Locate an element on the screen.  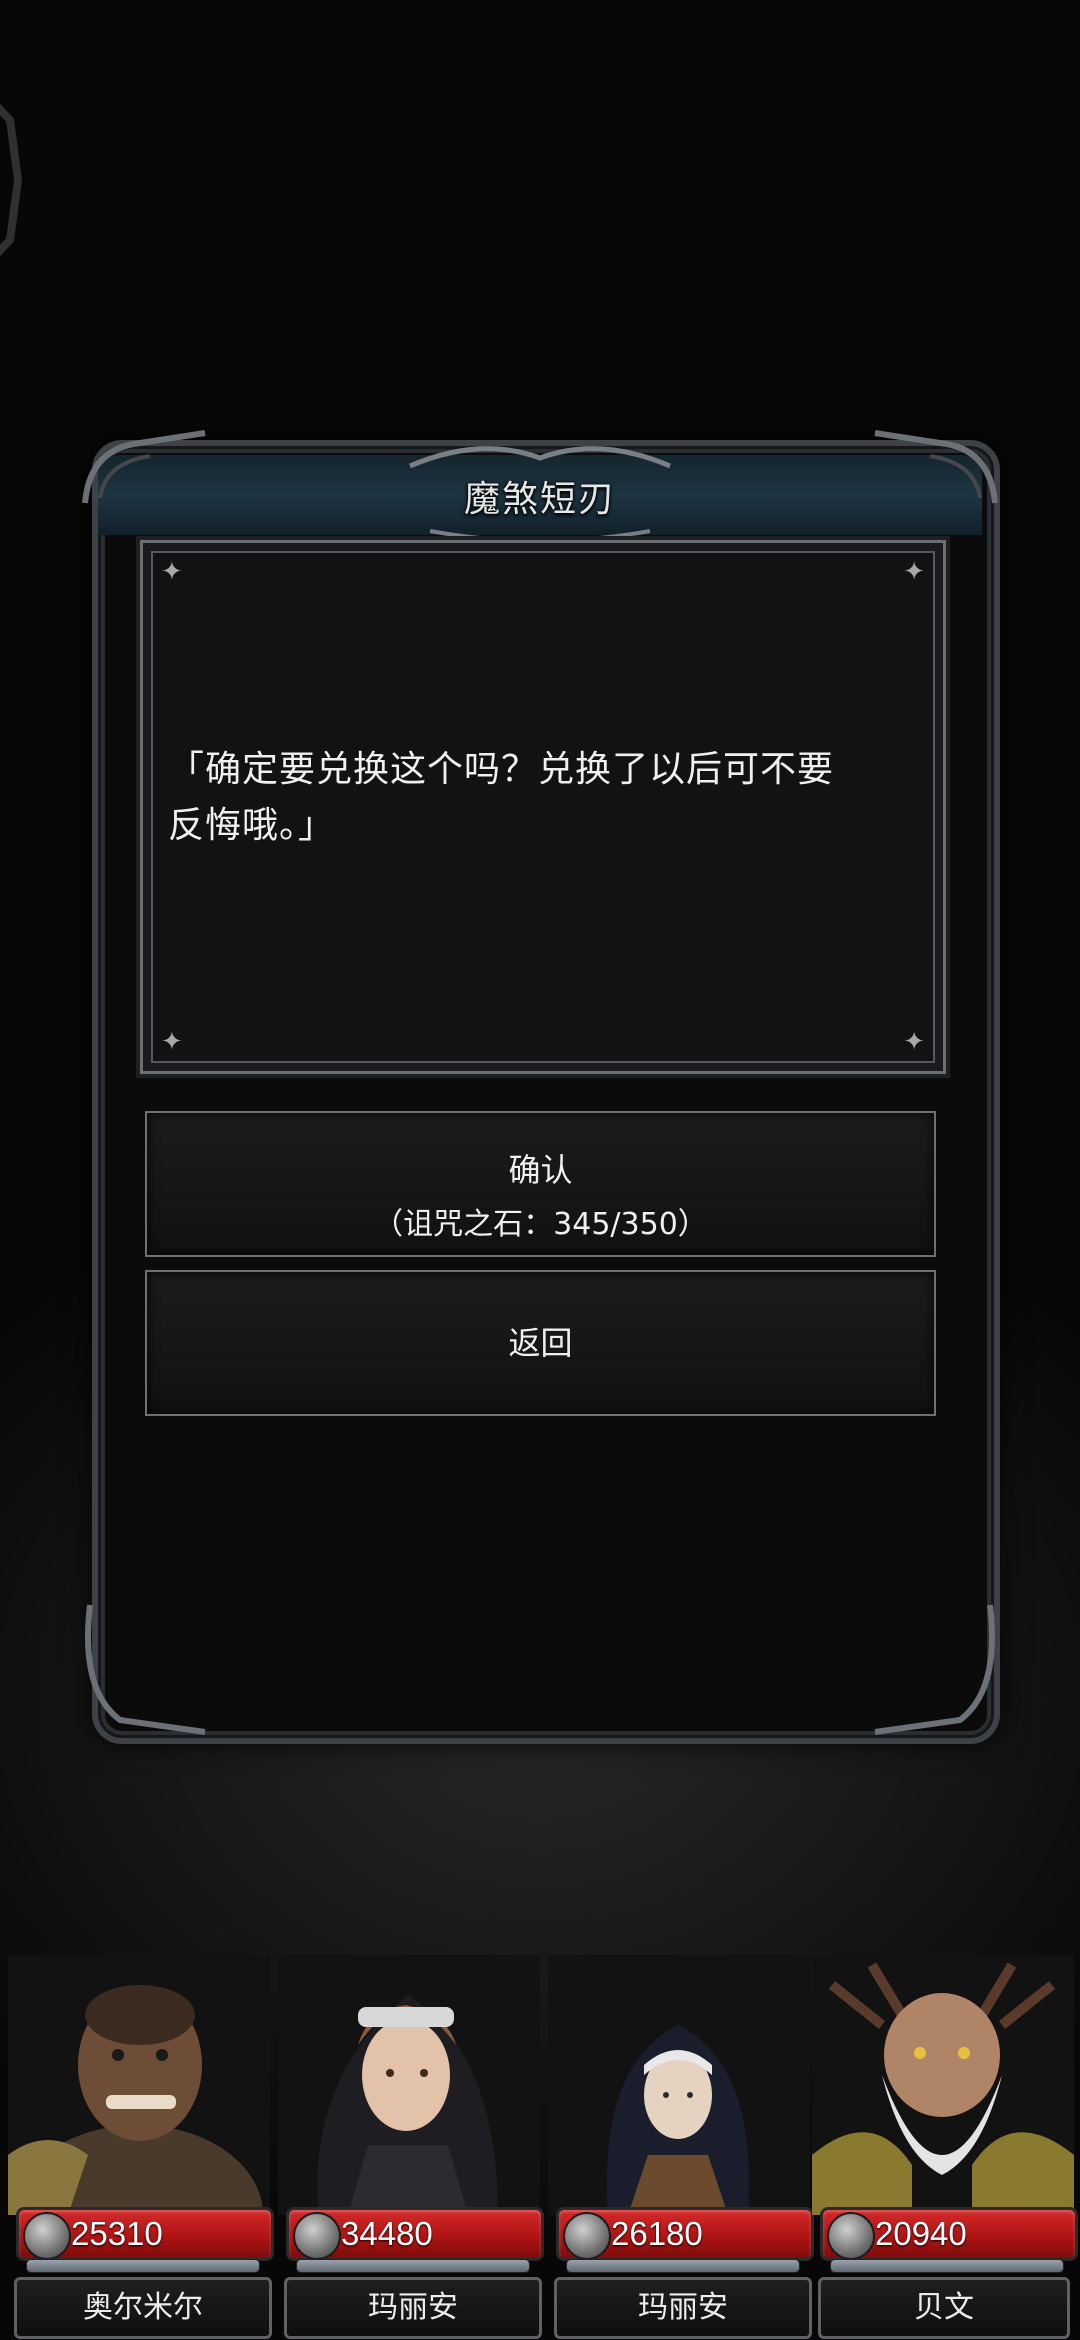
bottom-left-ornament is located at coordinates (145, 1669).